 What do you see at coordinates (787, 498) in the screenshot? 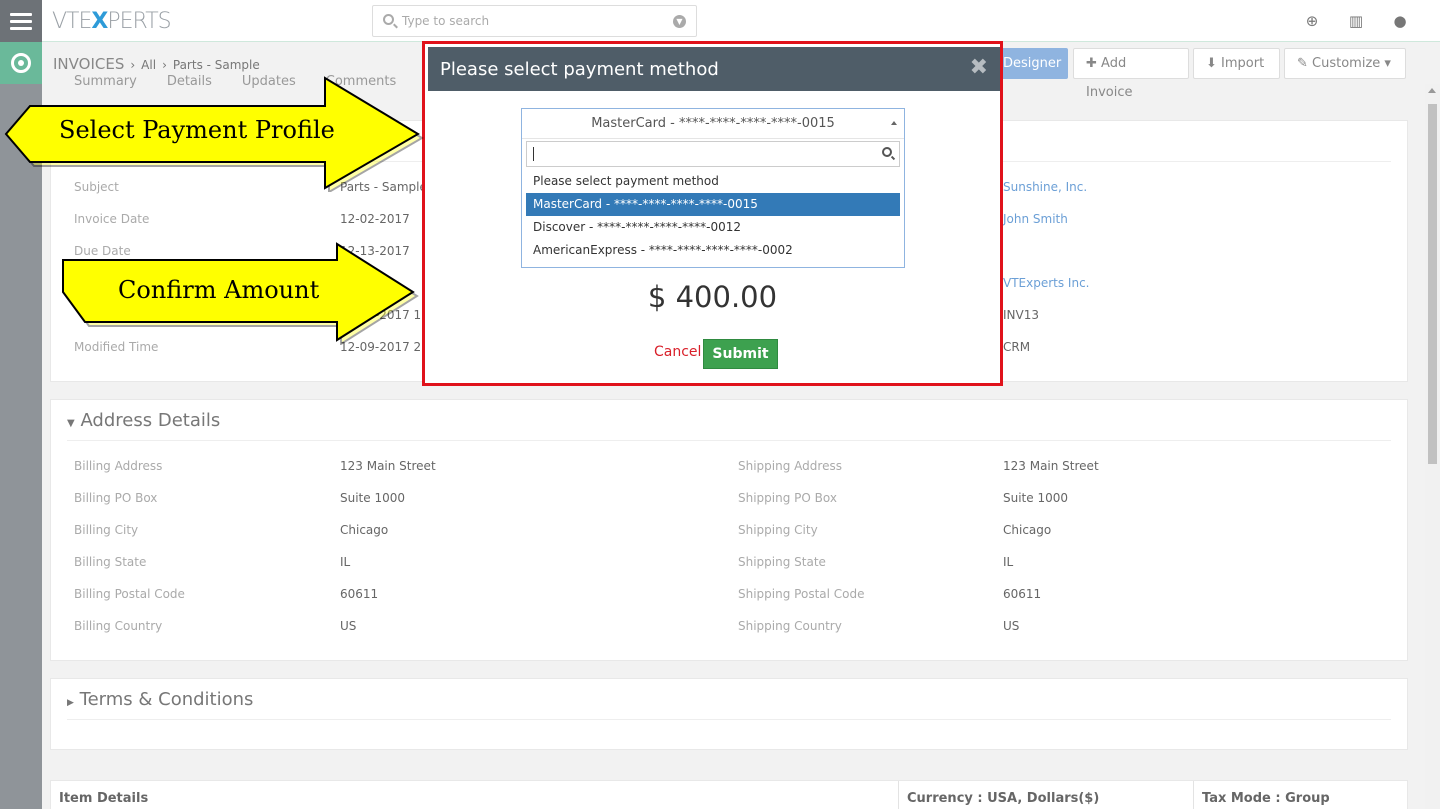
I see `shipping-pobox-label: Shipping PO Box` at bounding box center [787, 498].